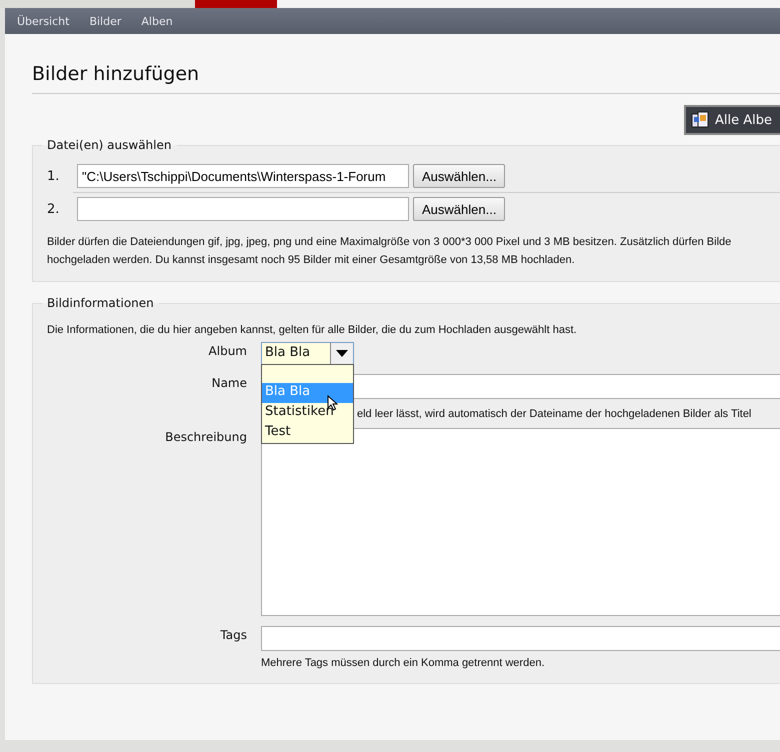 The width and height of the screenshot is (780, 752). What do you see at coordinates (307, 413) in the screenshot?
I see `dropdown-option: Statistiken` at bounding box center [307, 413].